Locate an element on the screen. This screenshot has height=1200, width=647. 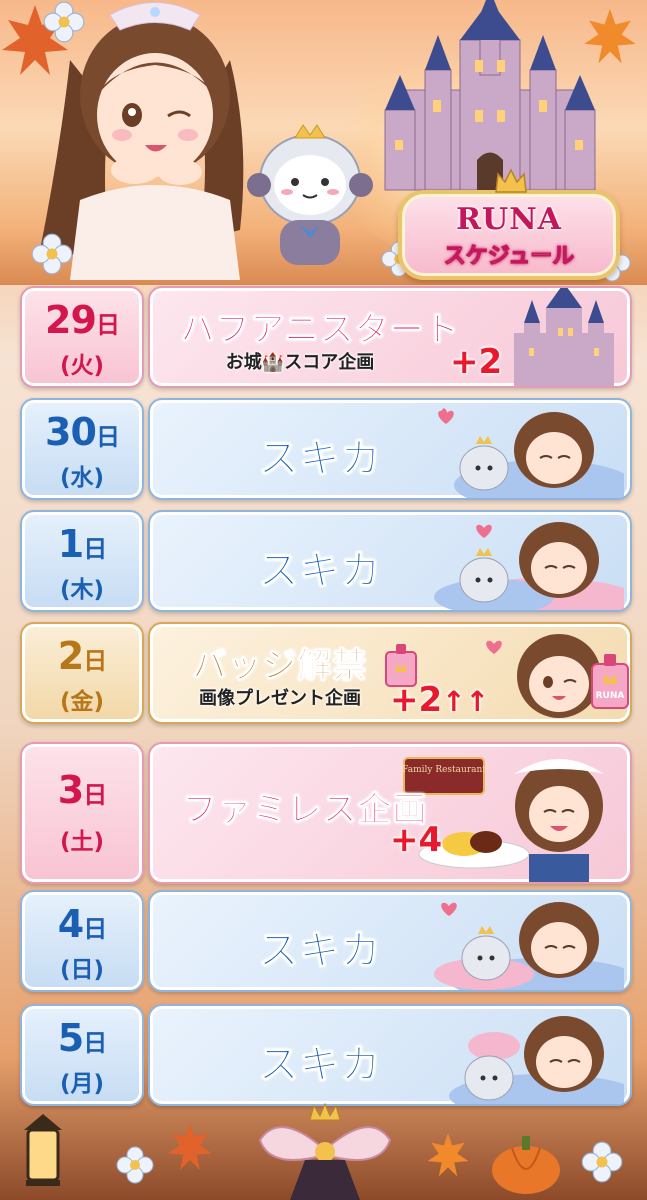
schedule-row: 3日 (土) Family Restaurant ファミレス企画 +4 is located at coordinates (323, 811).